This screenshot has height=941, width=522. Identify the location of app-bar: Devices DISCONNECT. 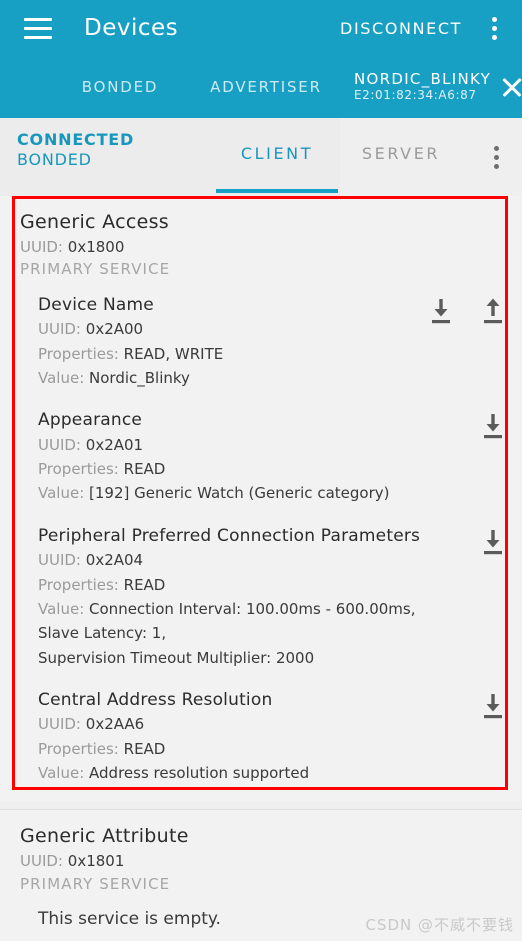
(261, 28).